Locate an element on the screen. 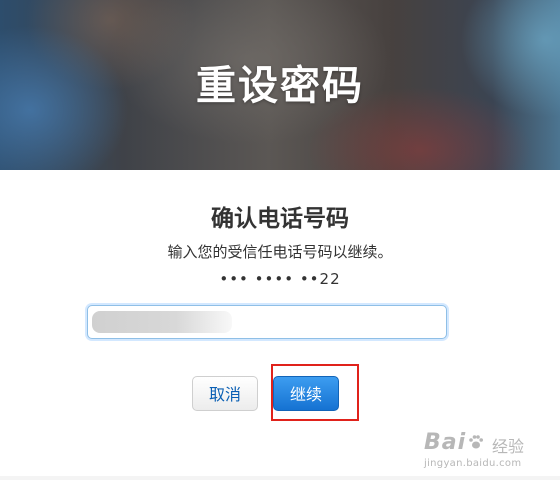 The width and height of the screenshot is (560, 480). page-title: 重设密码 is located at coordinates (280, 86).